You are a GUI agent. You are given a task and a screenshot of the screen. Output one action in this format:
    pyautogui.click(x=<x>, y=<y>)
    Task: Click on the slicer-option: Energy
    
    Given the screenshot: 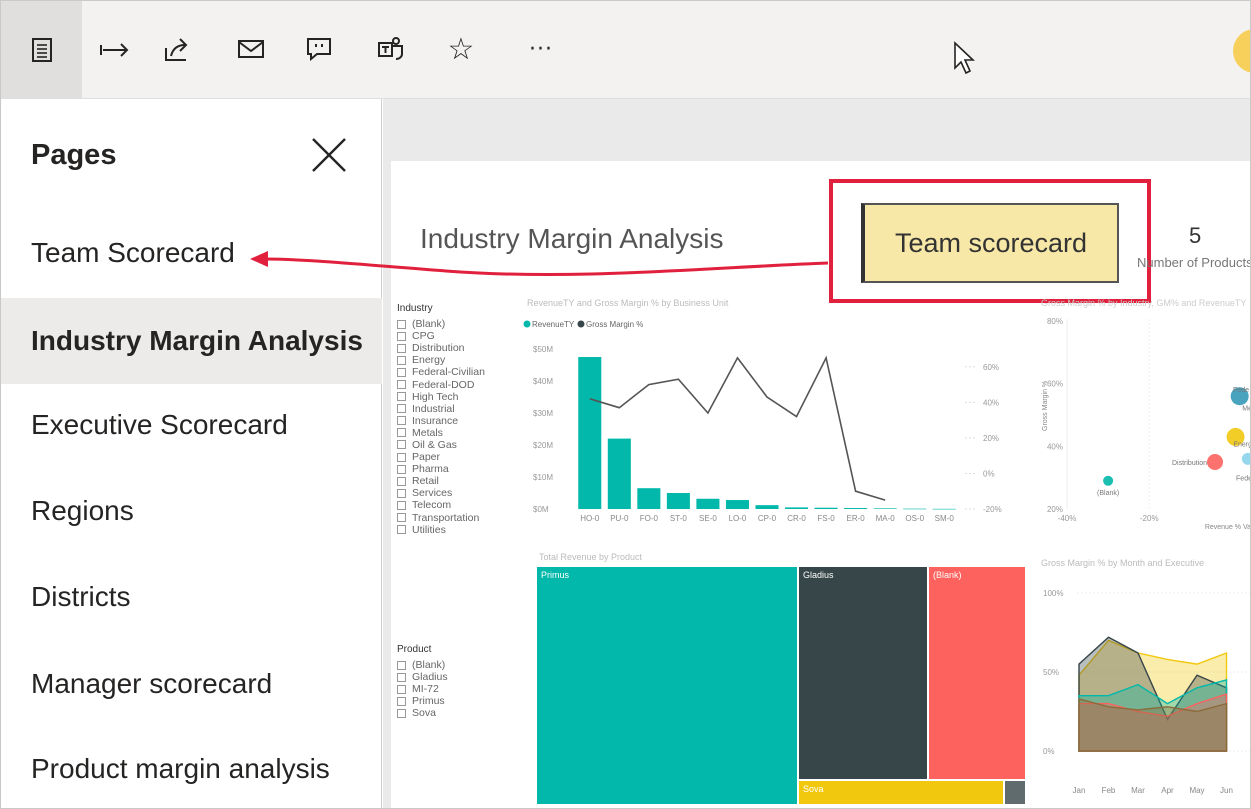 What is the action you would take?
    pyautogui.click(x=441, y=360)
    